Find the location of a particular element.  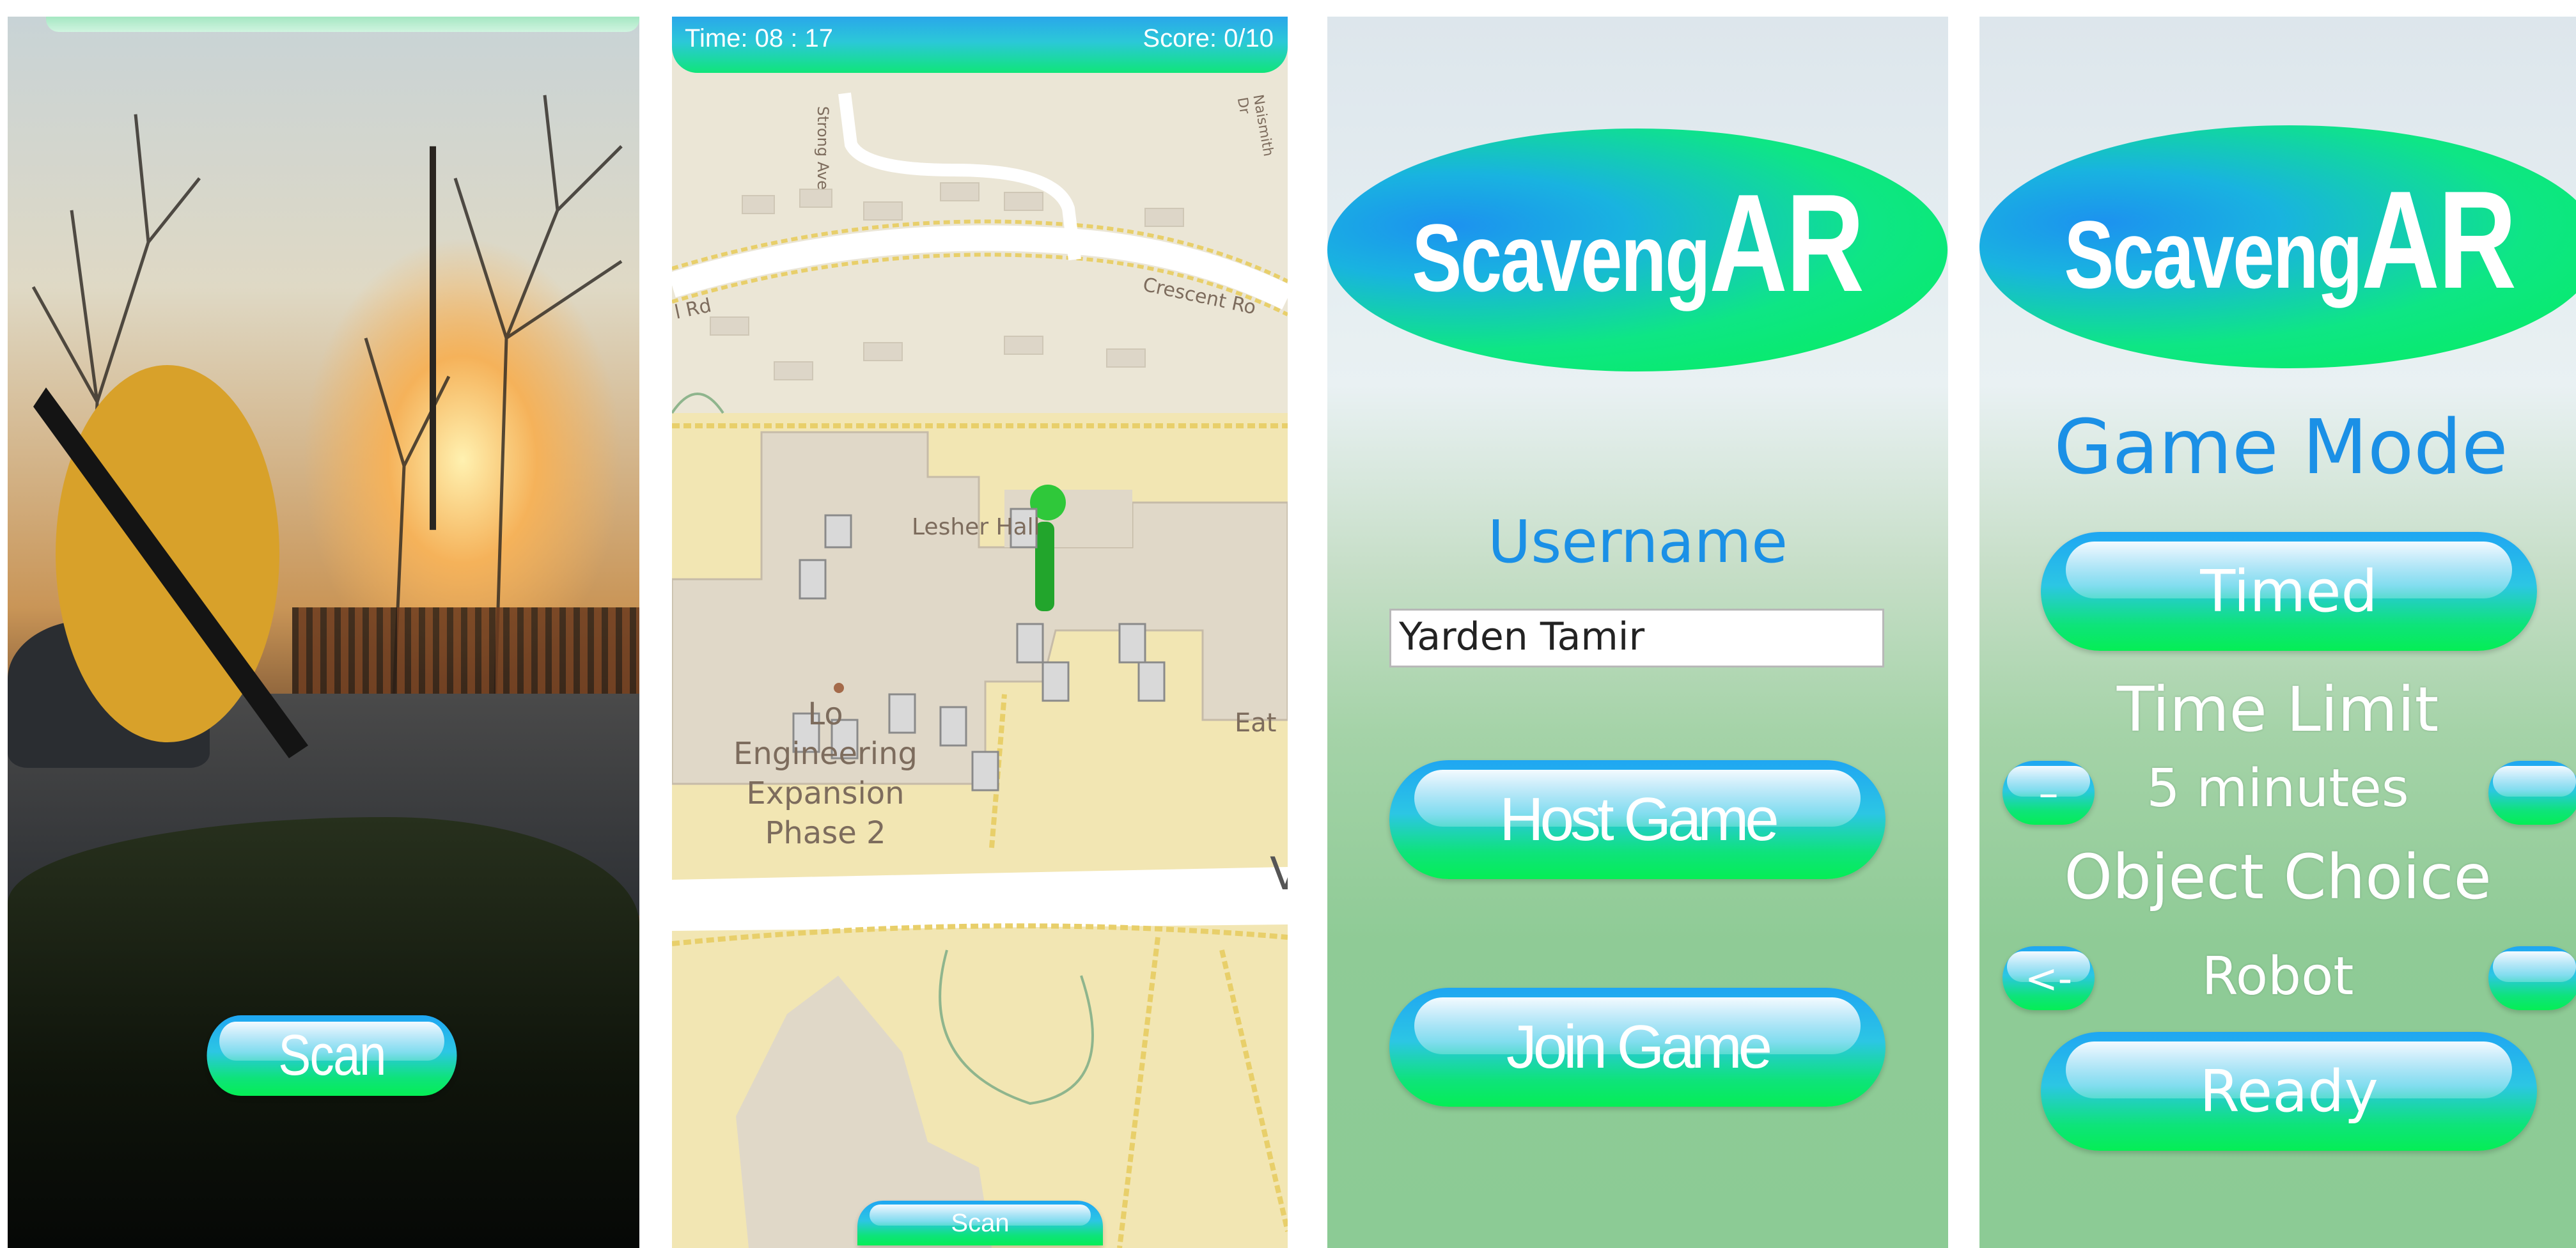

game-hud: Time: 08 : 17 Score: 0/10 is located at coordinates (980, 45).